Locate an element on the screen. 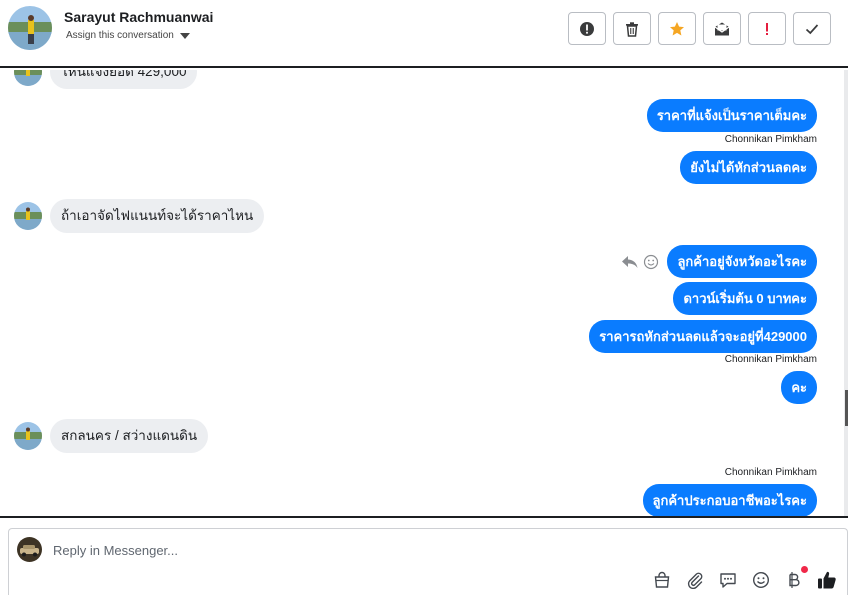 This screenshot has height=595, width=848. incoming-message: ถ้าเอาจัดไฟแนนท์จะได้ราคาไหน is located at coordinates (157, 216).